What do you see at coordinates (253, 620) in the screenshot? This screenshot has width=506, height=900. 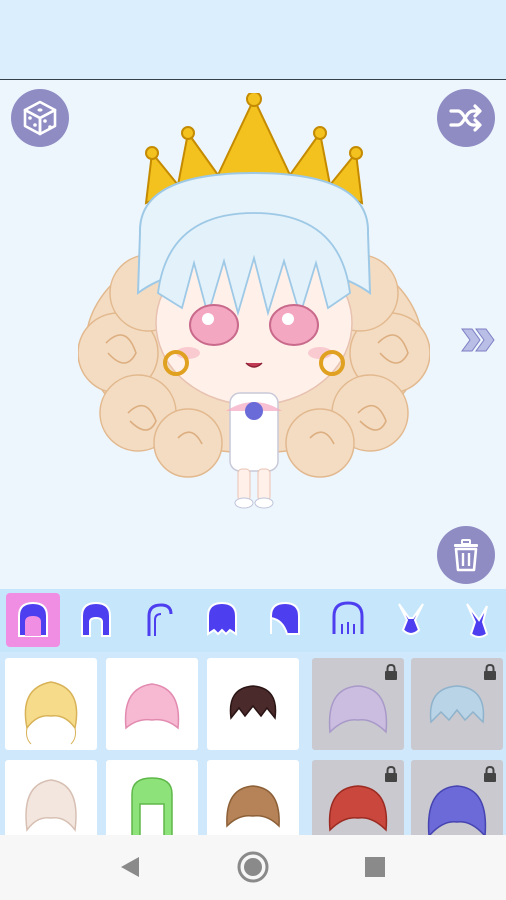 I see `category-tabbar` at bounding box center [253, 620].